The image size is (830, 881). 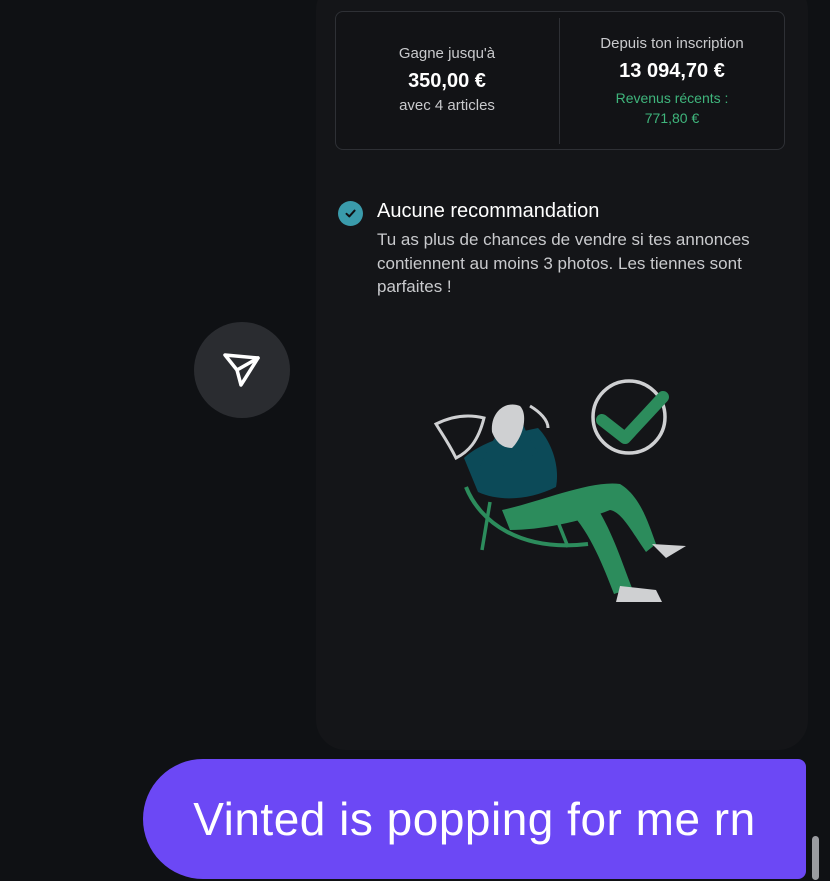 What do you see at coordinates (447, 53) in the screenshot?
I see `earn-up-to-label: Gagne jusqu'à` at bounding box center [447, 53].